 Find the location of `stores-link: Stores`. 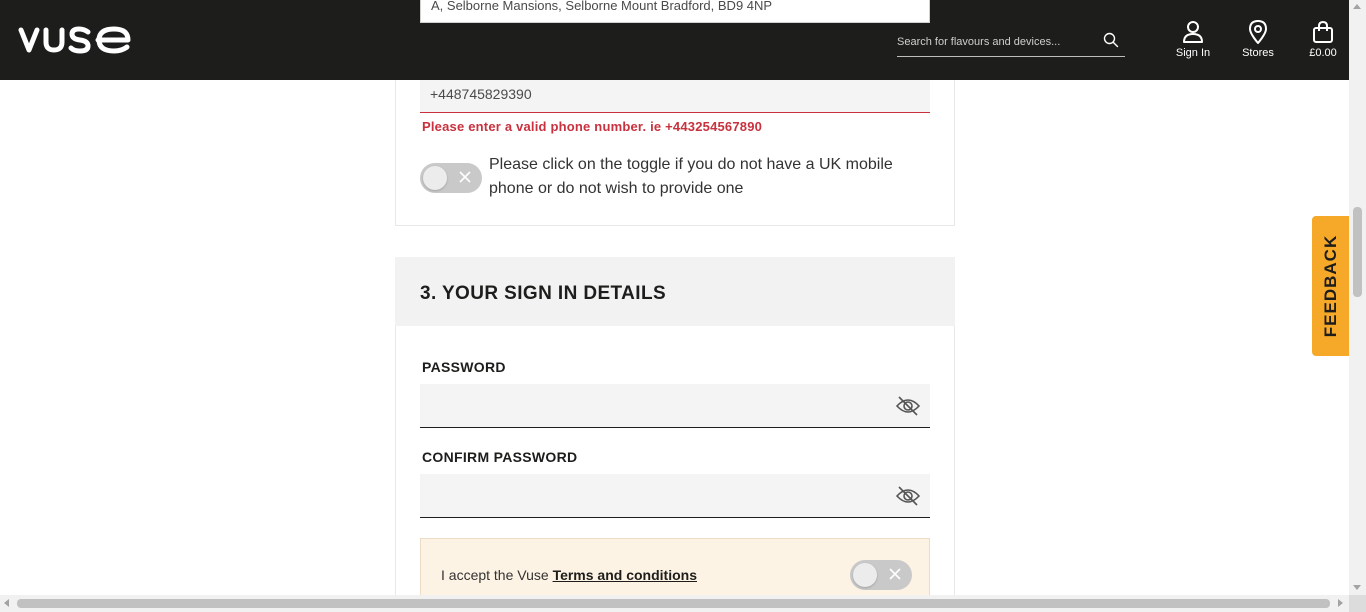

stores-link: Stores is located at coordinates (1258, 42).